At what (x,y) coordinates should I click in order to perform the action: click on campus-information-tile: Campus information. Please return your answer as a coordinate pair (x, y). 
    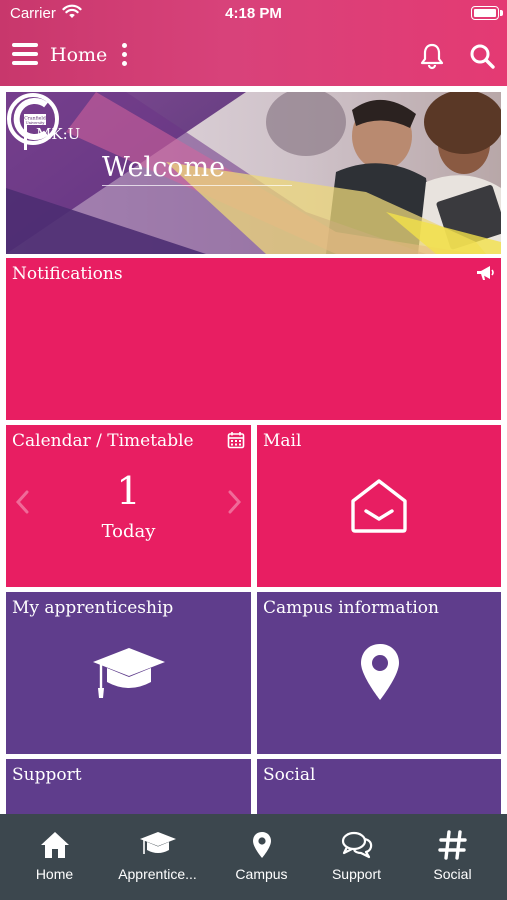
    Looking at the image, I should click on (379, 673).